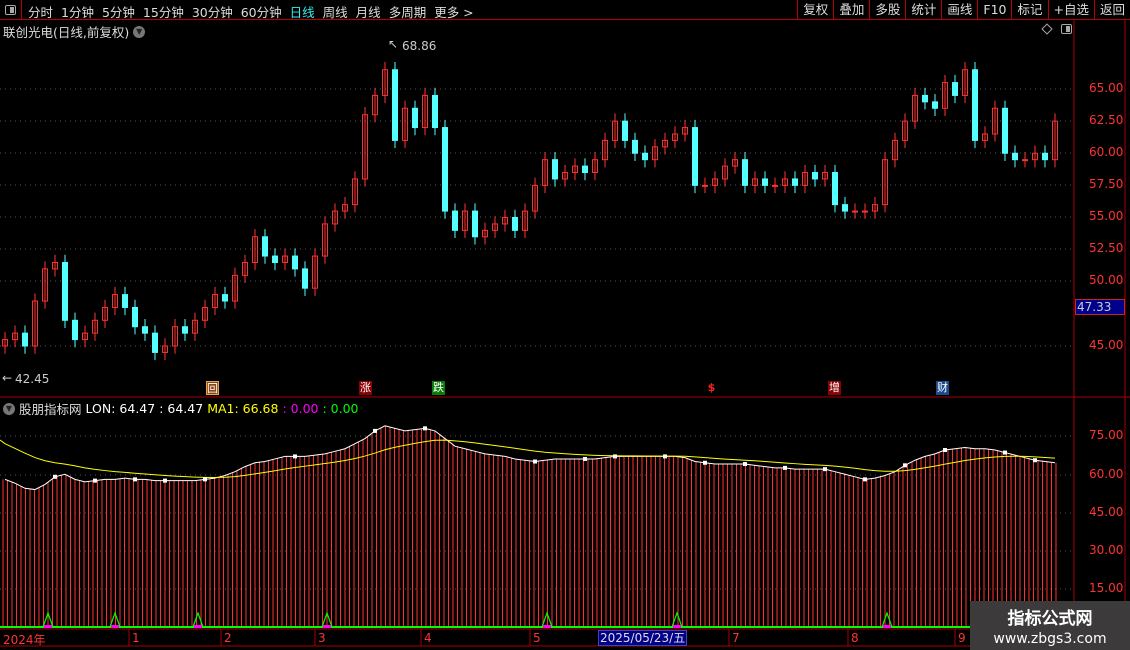 The image size is (1130, 650). I want to click on event-marker: 跌, so click(438, 388).